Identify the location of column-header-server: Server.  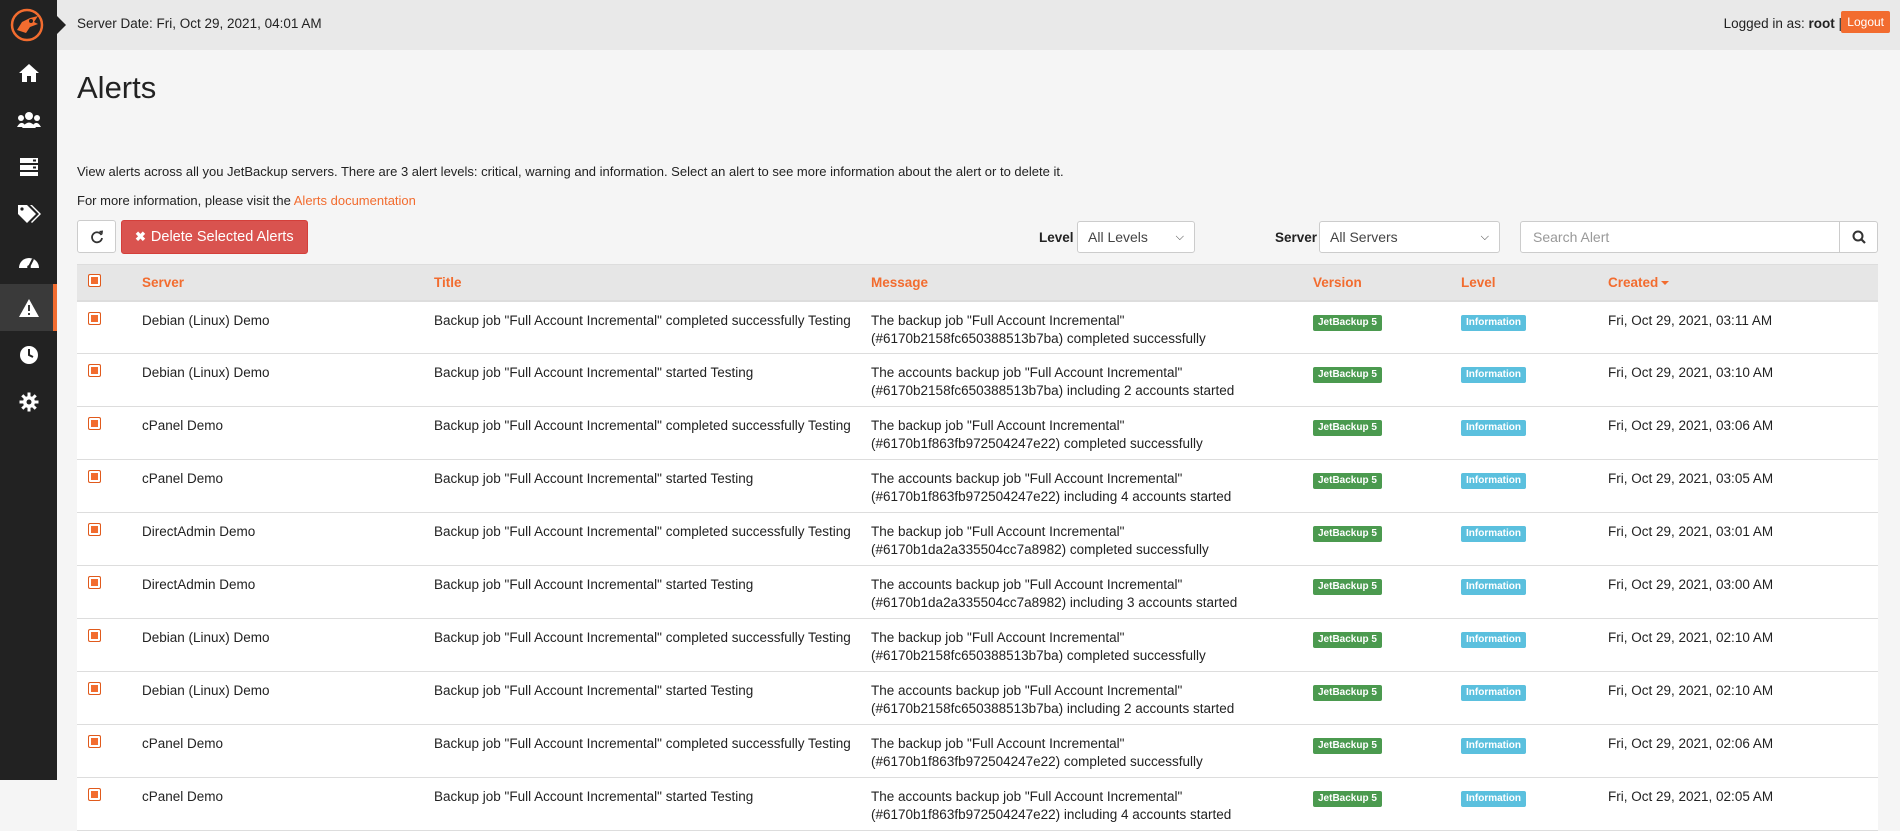
(288, 283).